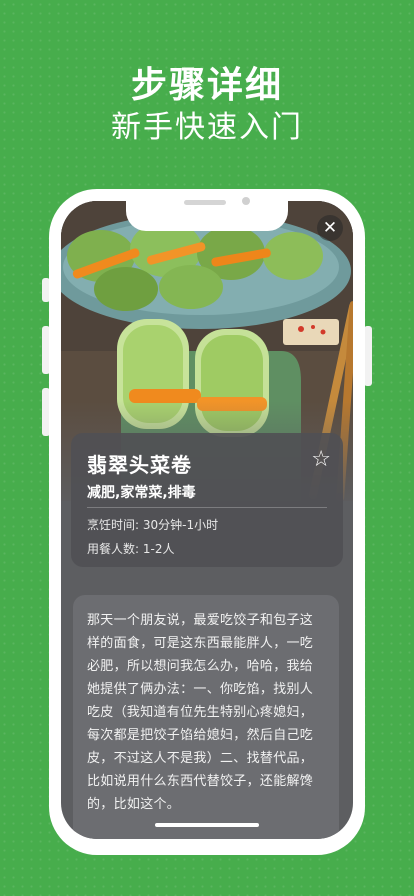 The image size is (414, 896). I want to click on front-camera, so click(246, 201).